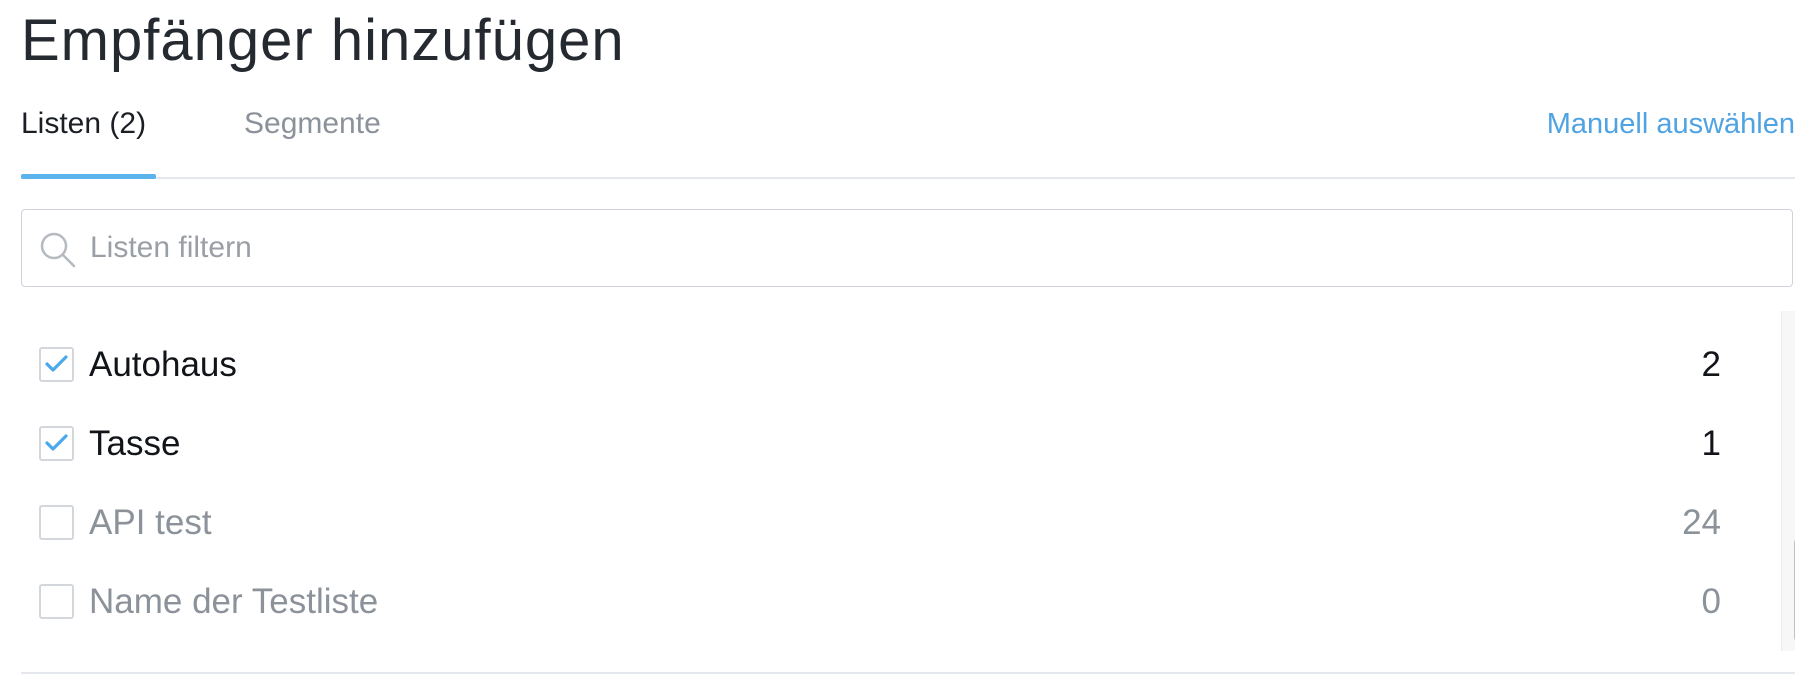  What do you see at coordinates (1788, 481) in the screenshot?
I see `scrollbar` at bounding box center [1788, 481].